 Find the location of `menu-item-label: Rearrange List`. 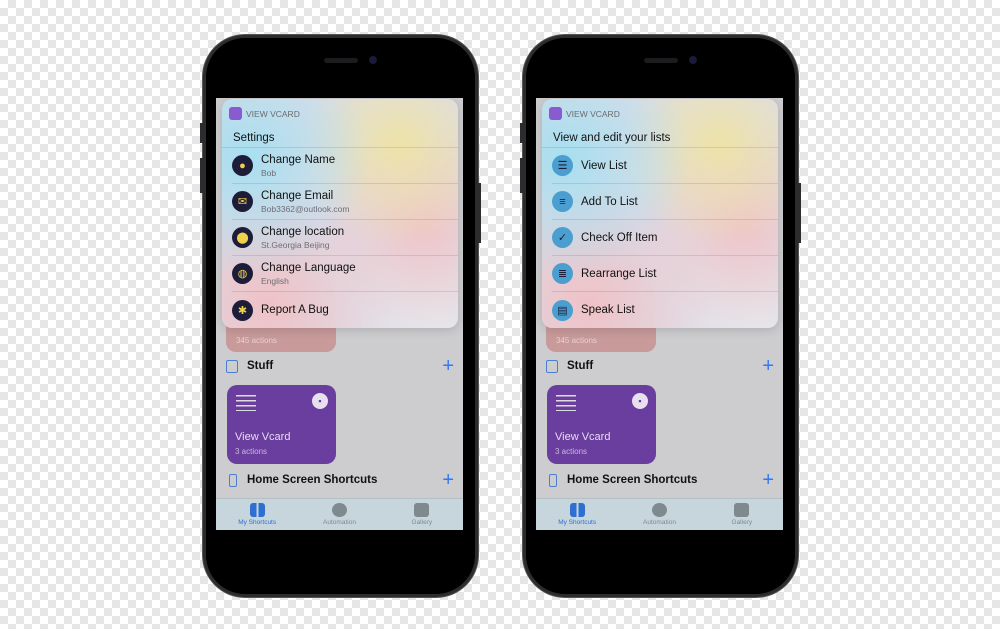

menu-item-label: Rearrange List is located at coordinates (619, 273).